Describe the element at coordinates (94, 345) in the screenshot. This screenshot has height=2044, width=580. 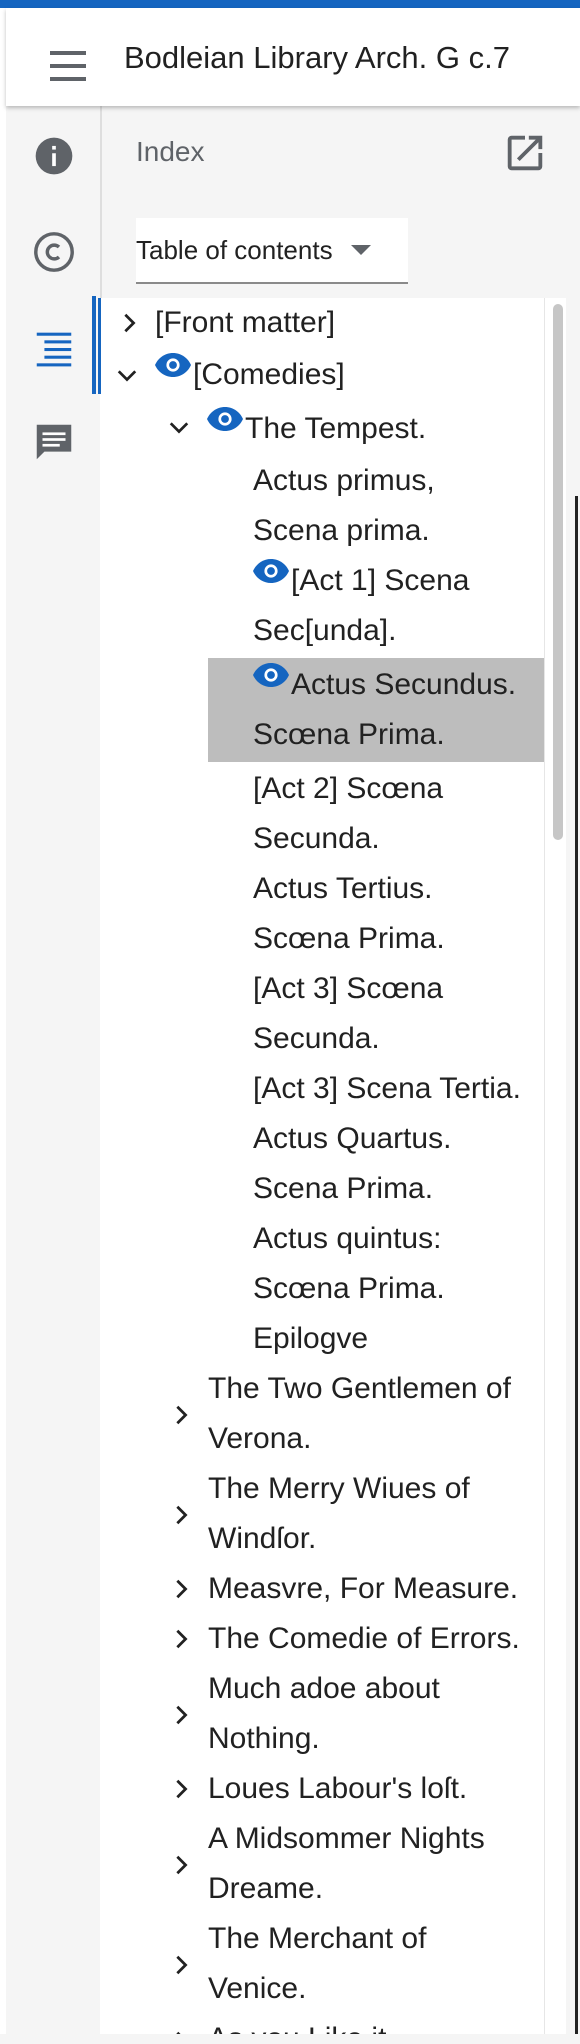
I see `active-tab-indicator` at that location.